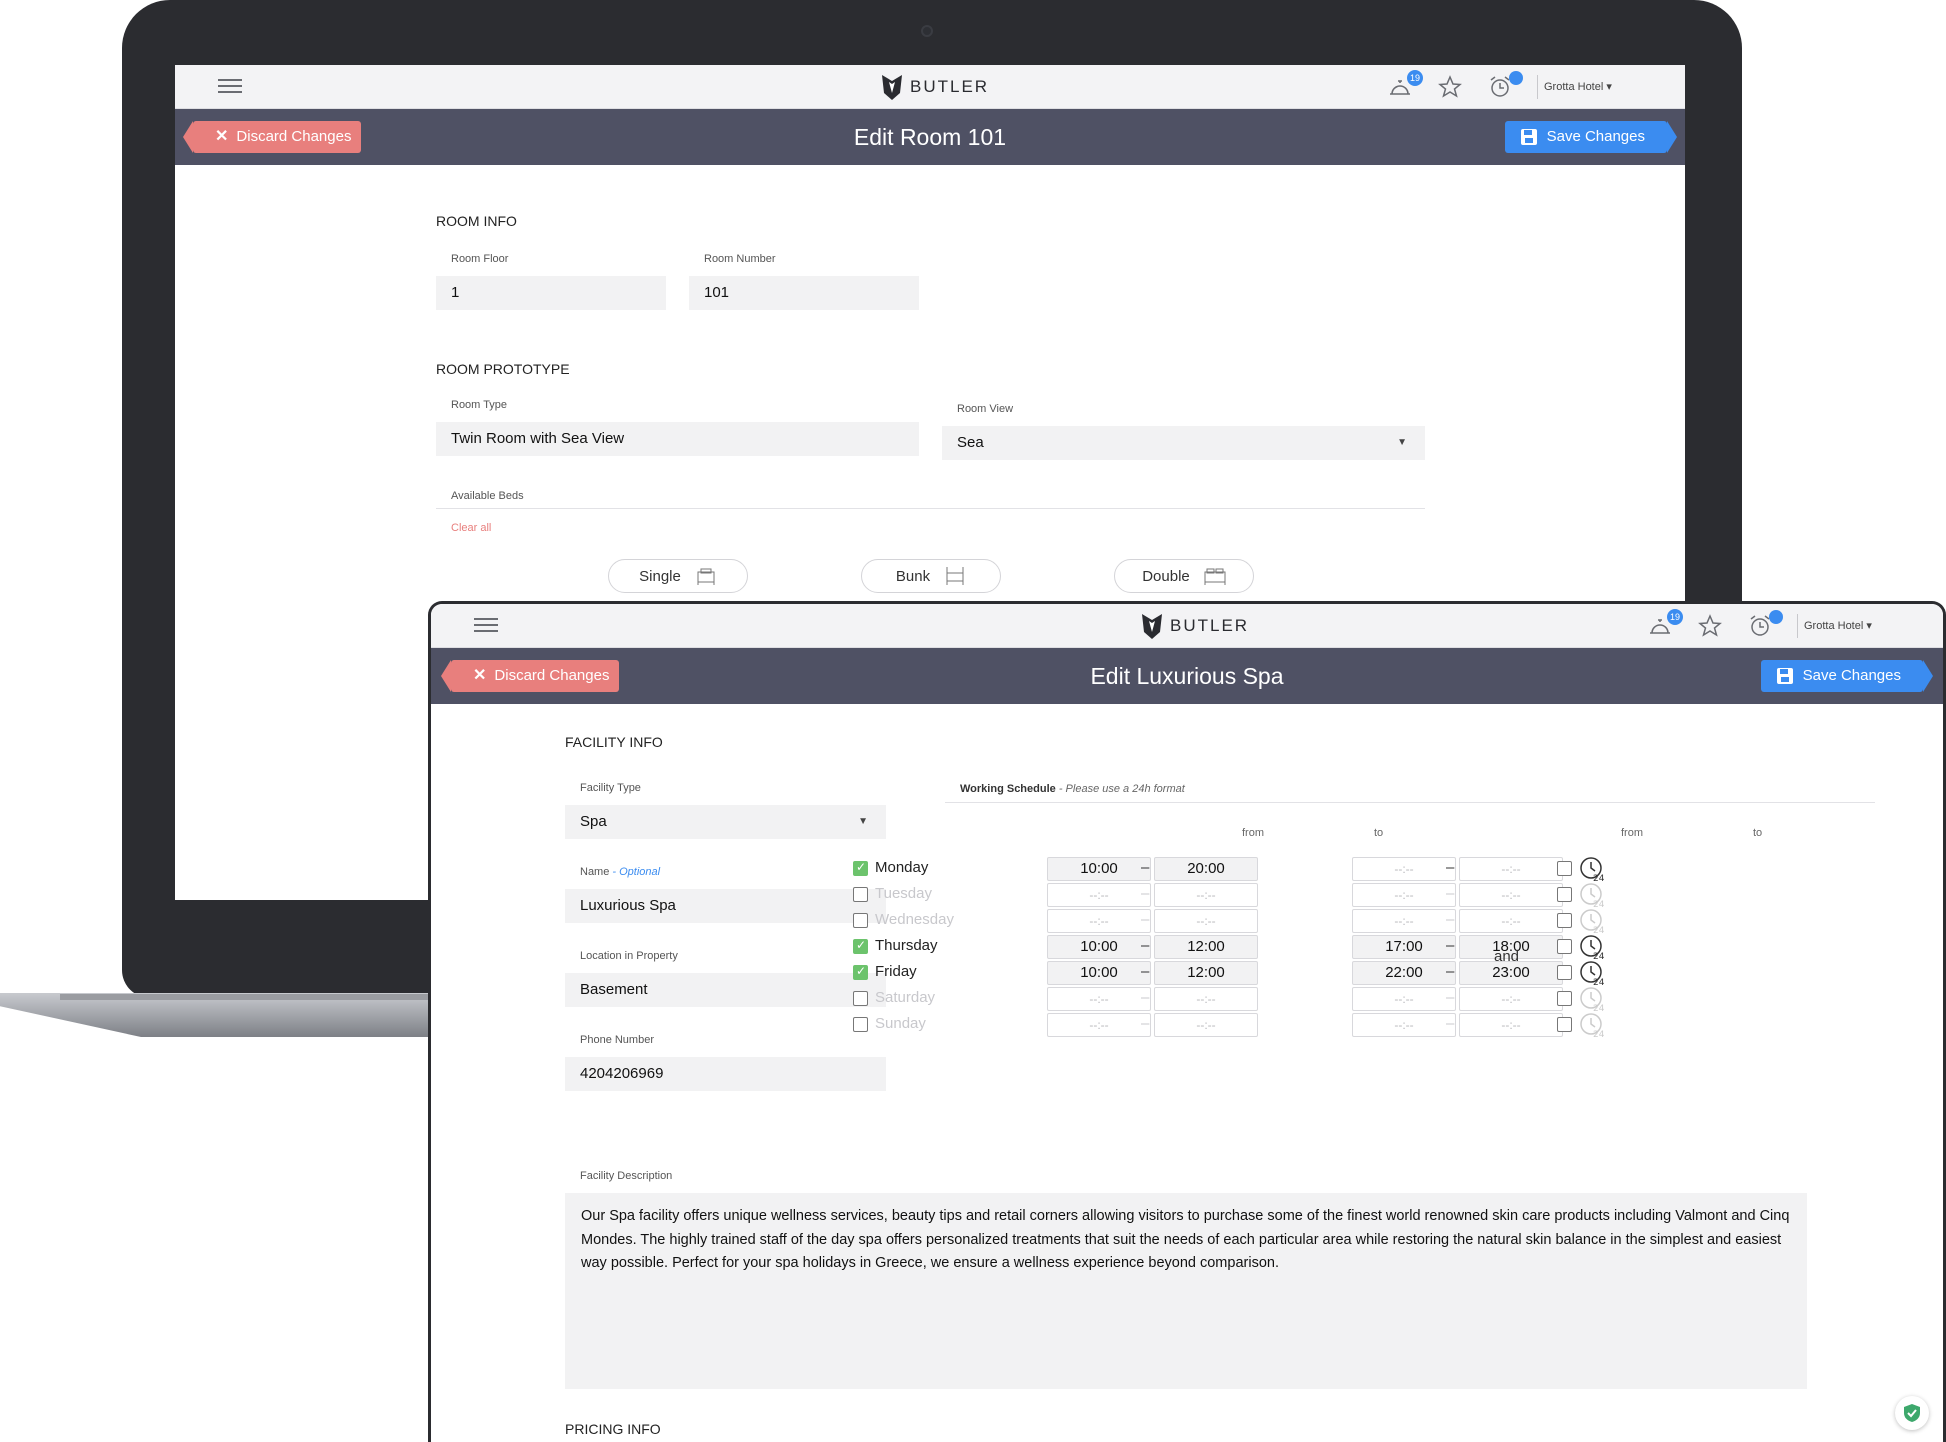 The width and height of the screenshot is (1946, 1442). I want to click on room-type-input: Twin Room with Sea View, so click(677, 439).